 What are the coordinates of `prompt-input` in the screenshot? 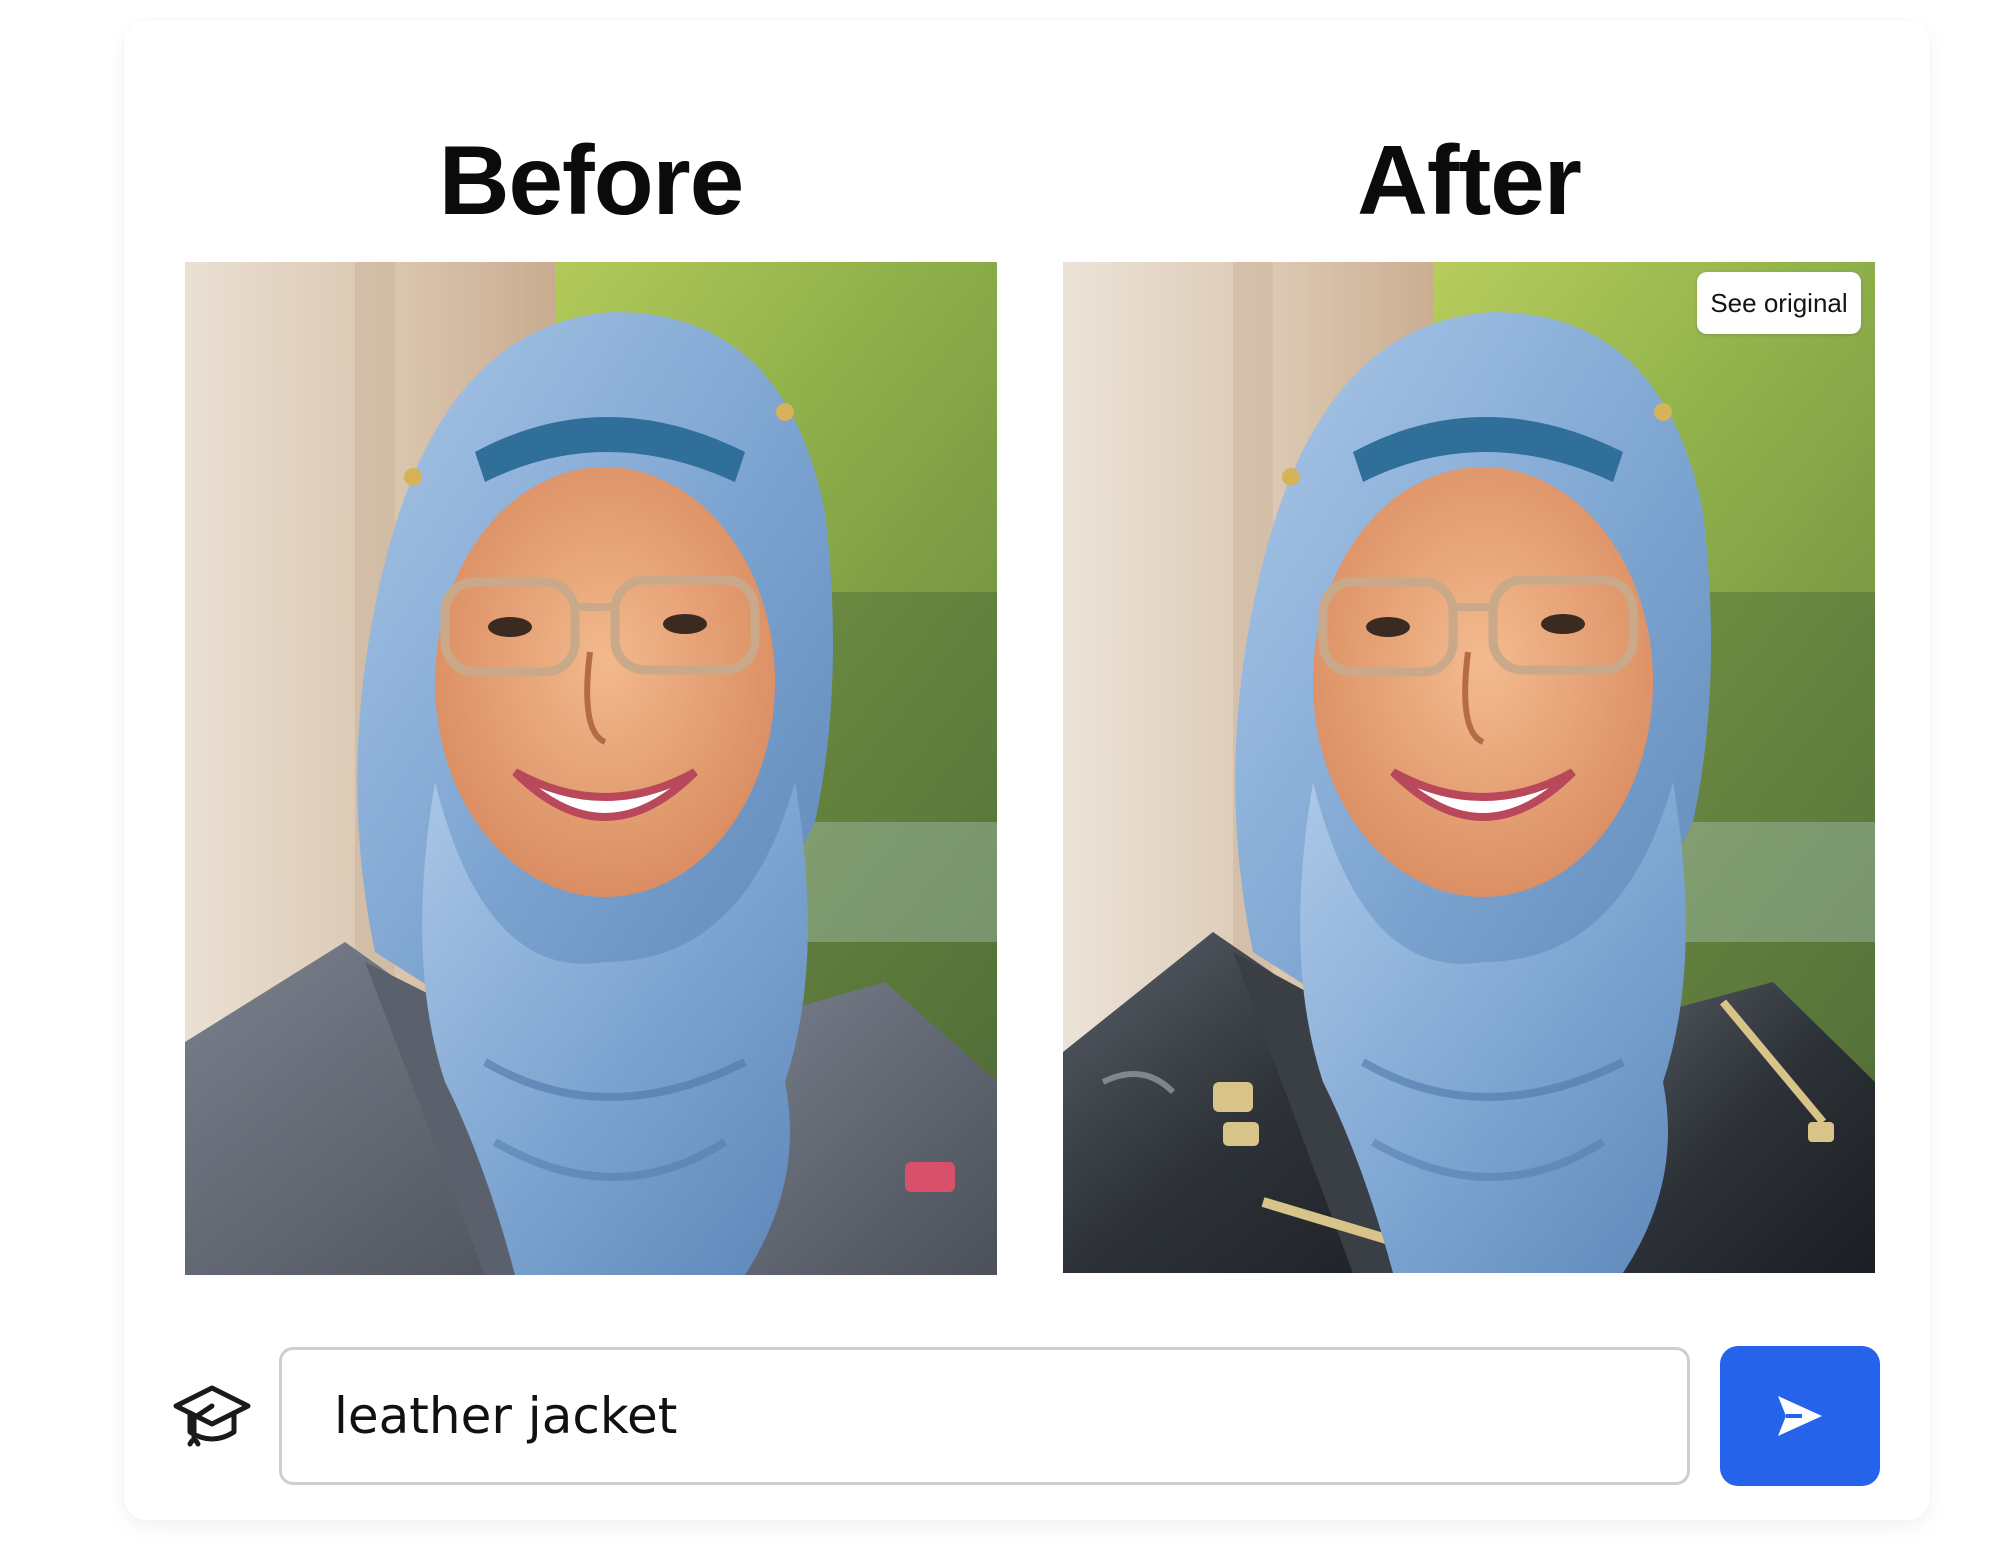 It's located at (984, 1416).